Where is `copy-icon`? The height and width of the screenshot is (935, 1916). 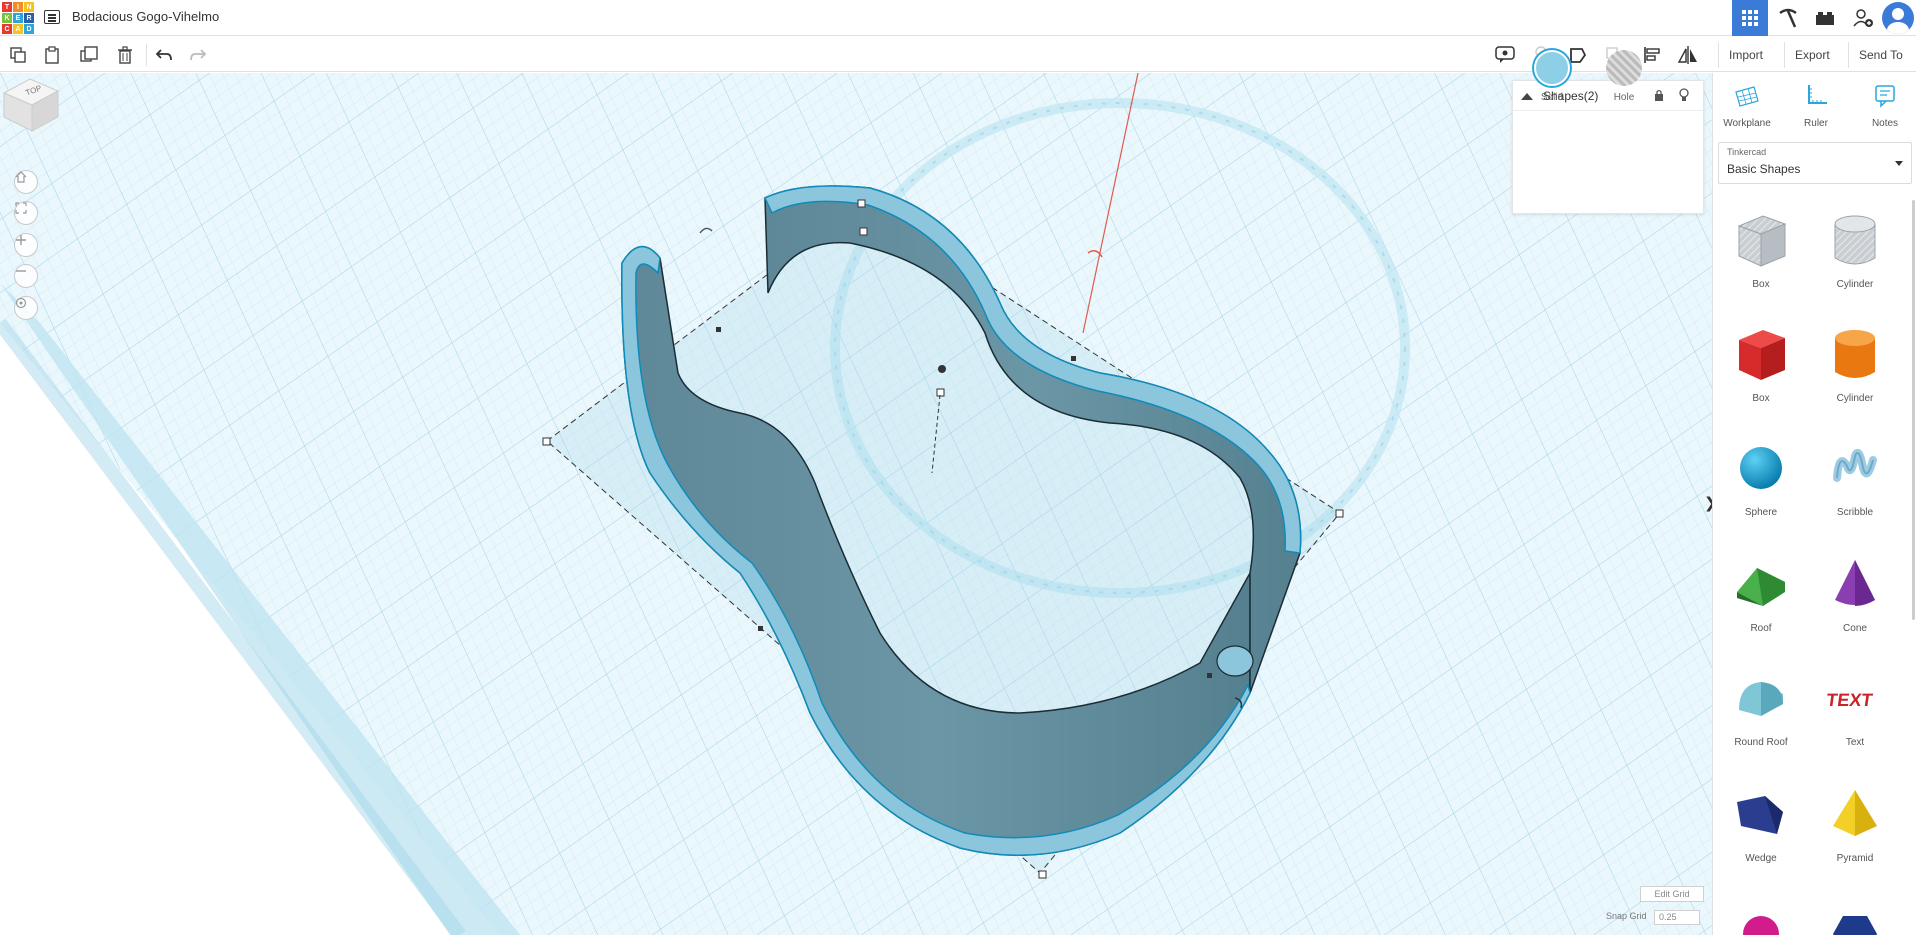 copy-icon is located at coordinates (18, 55).